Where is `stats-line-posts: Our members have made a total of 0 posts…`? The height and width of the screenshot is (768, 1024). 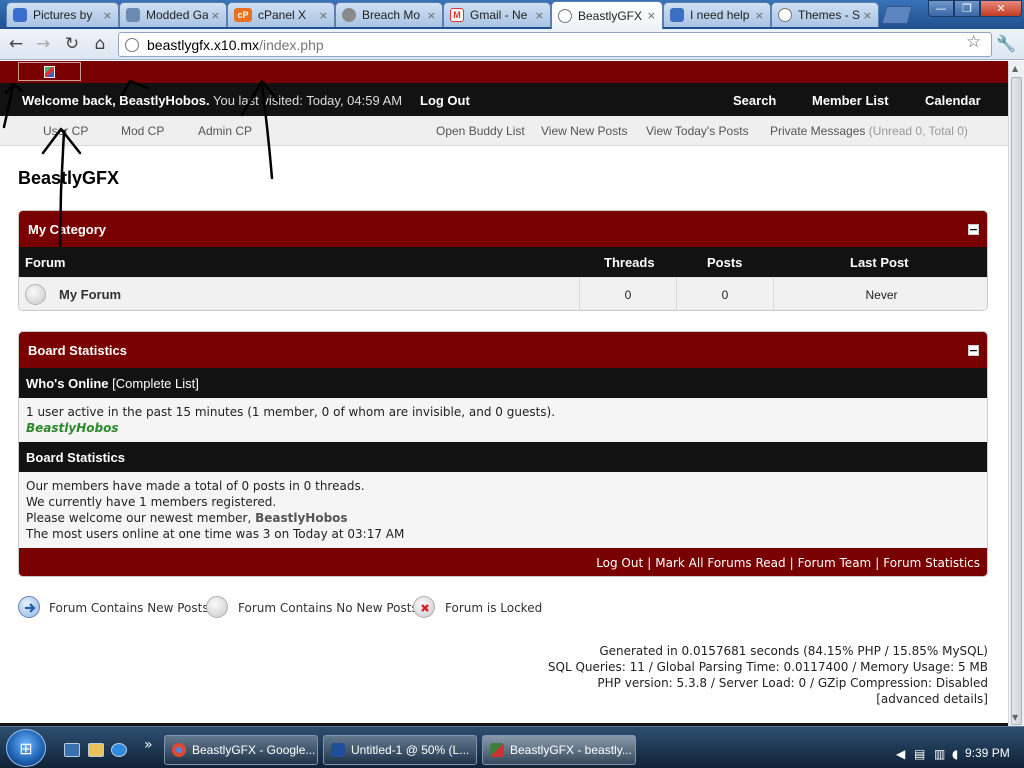
stats-line-posts: Our members have made a total of 0 posts… is located at coordinates (195, 486).